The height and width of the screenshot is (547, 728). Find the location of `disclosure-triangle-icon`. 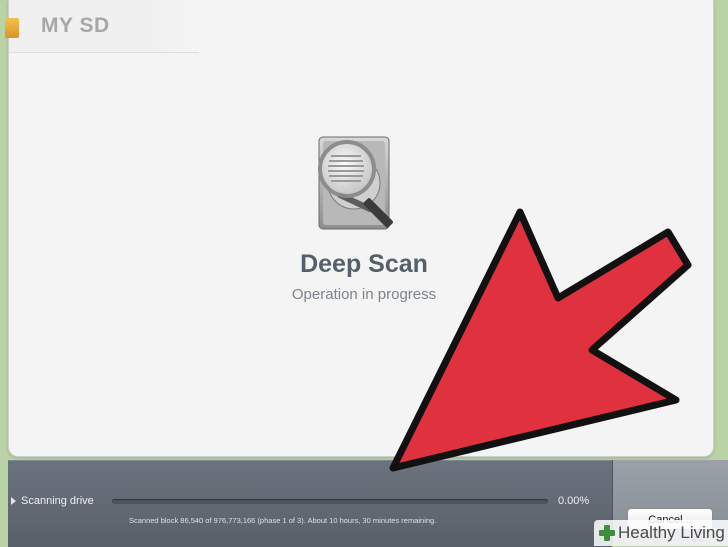

disclosure-triangle-icon is located at coordinates (13, 501).